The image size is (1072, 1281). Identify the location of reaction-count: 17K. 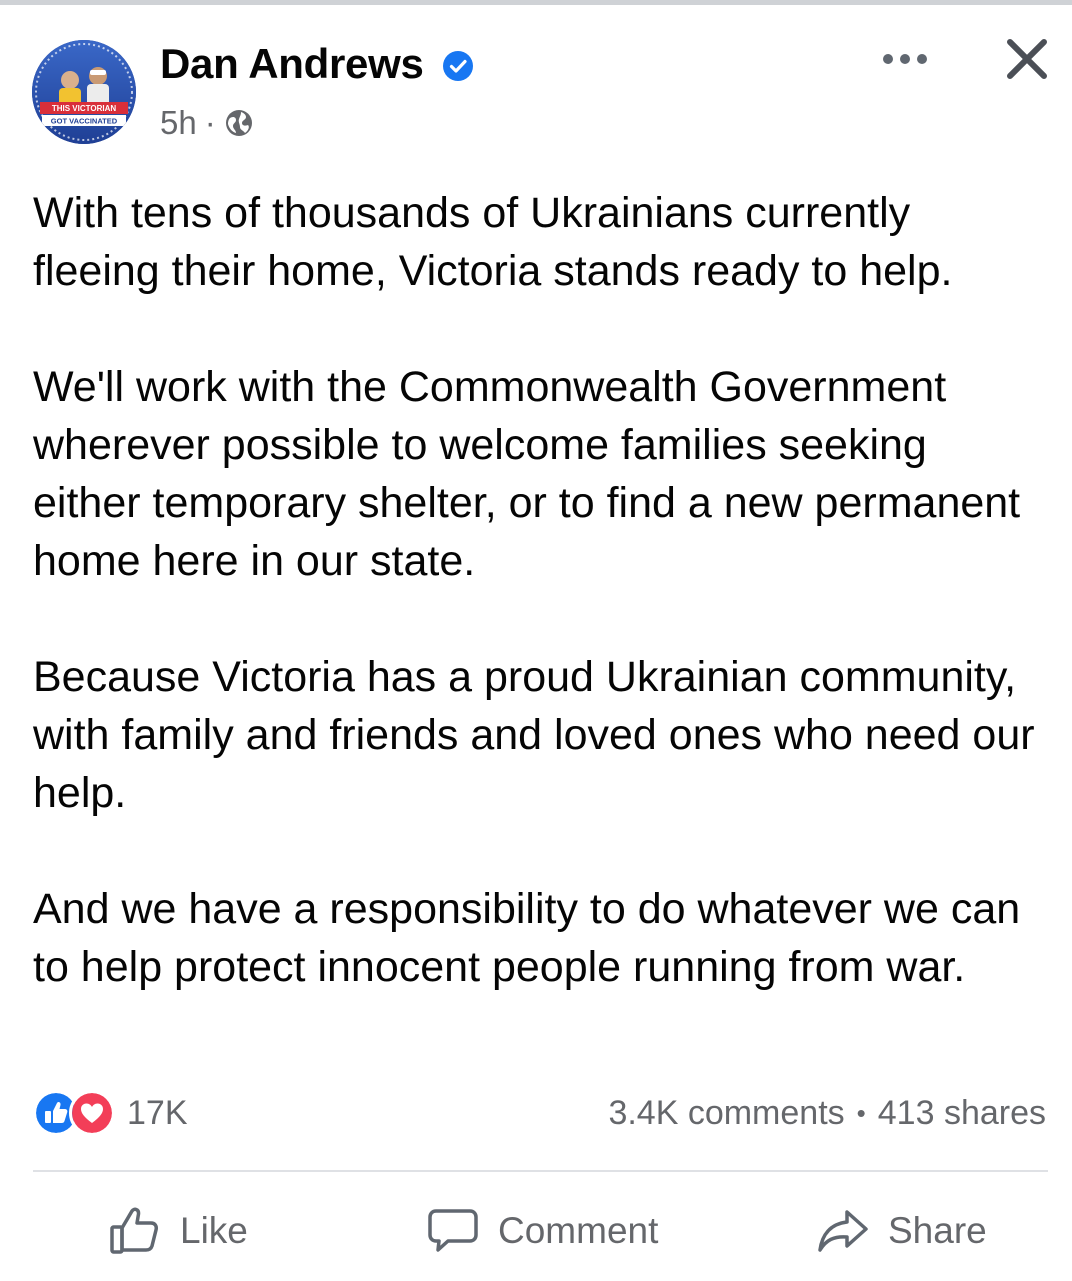
(157, 1112).